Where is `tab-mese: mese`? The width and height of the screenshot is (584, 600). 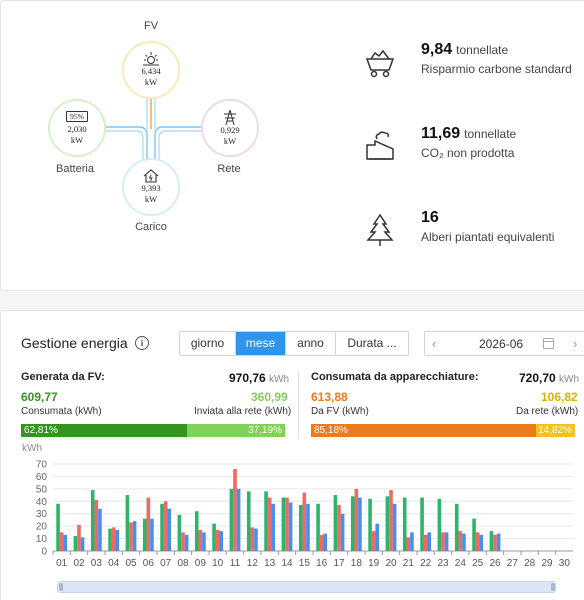 tab-mese: mese is located at coordinates (261, 343).